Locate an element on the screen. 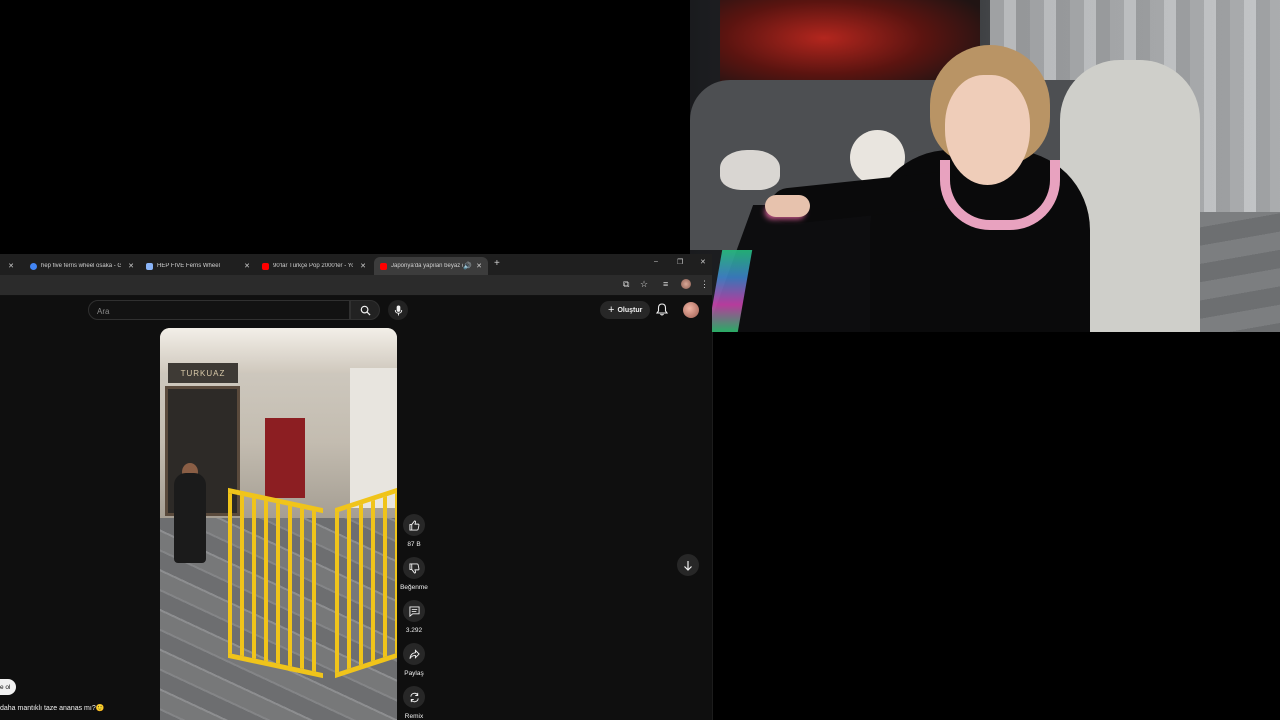  like-action: 87 B is located at coordinates (414, 531).